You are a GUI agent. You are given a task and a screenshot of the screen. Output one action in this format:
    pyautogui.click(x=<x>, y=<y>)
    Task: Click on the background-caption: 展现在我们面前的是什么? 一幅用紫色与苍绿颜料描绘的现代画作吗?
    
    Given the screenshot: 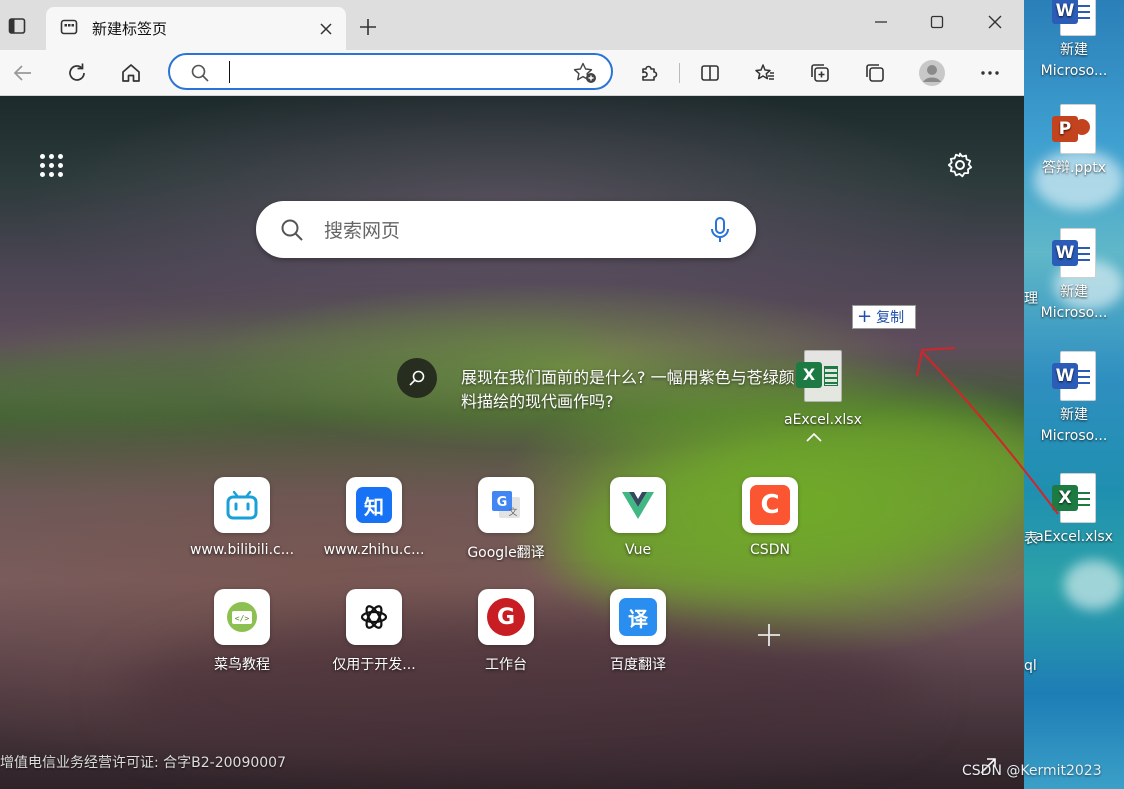 What is the action you would take?
    pyautogui.click(x=631, y=390)
    